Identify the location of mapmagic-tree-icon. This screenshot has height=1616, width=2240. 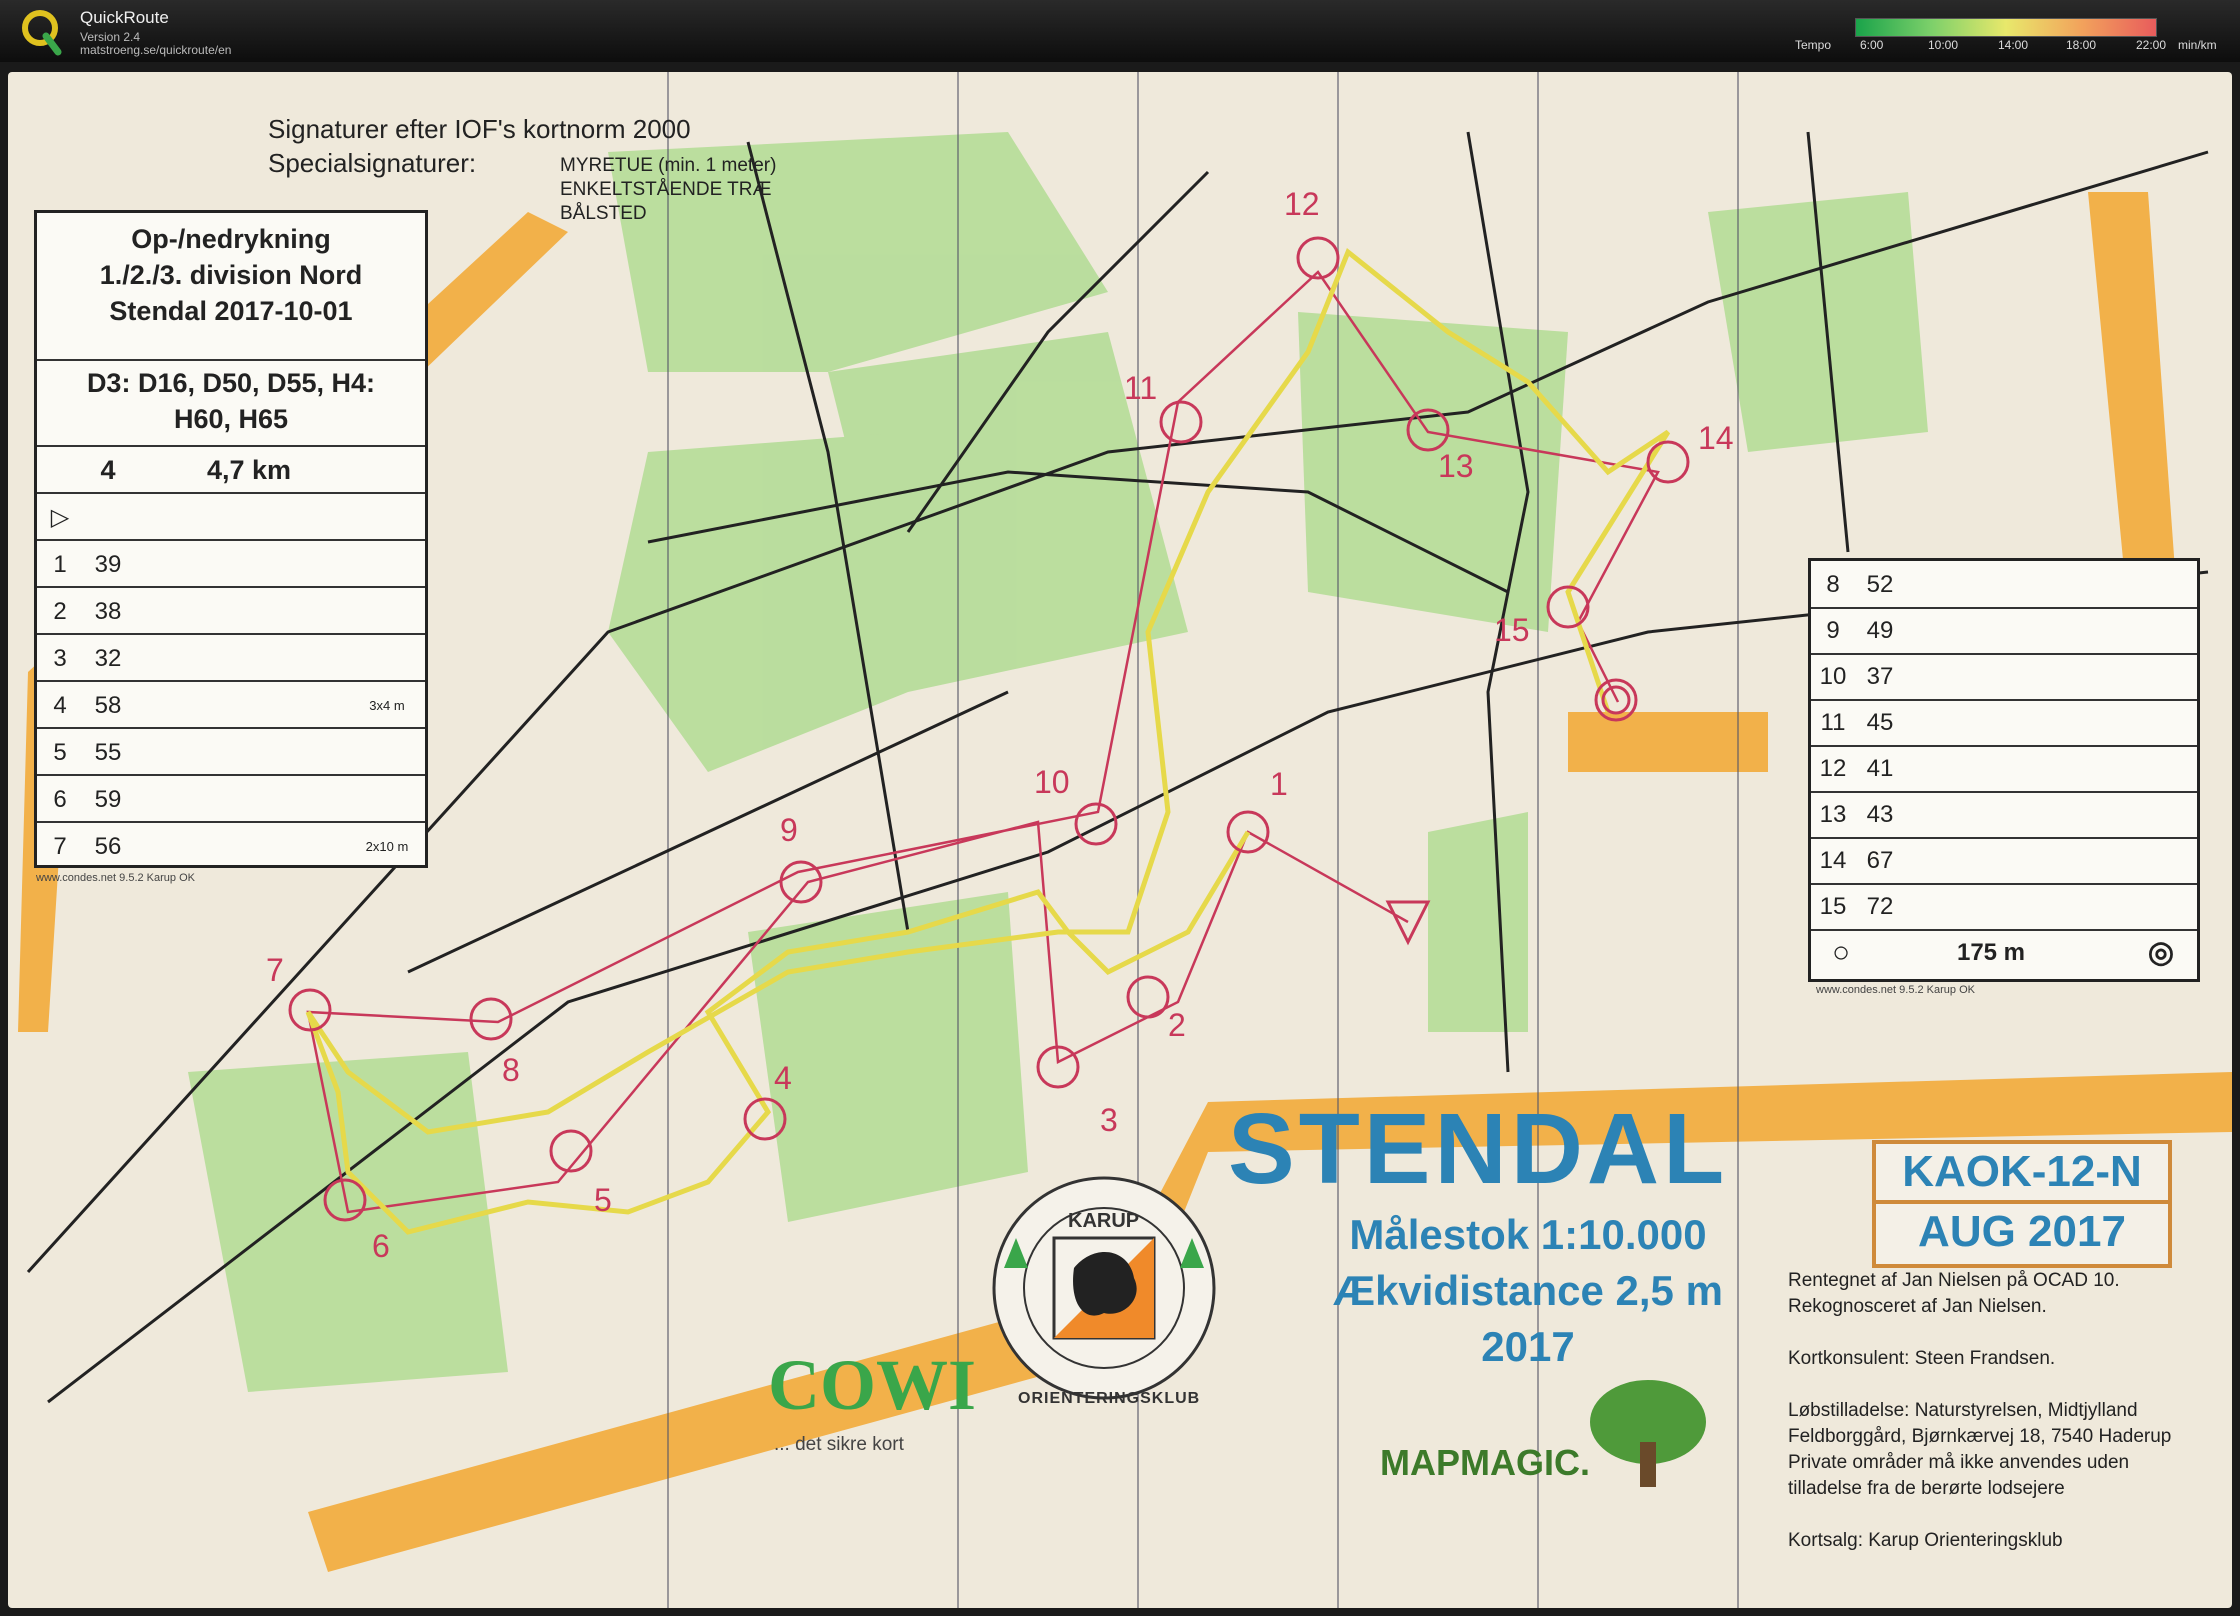
(1648, 1433).